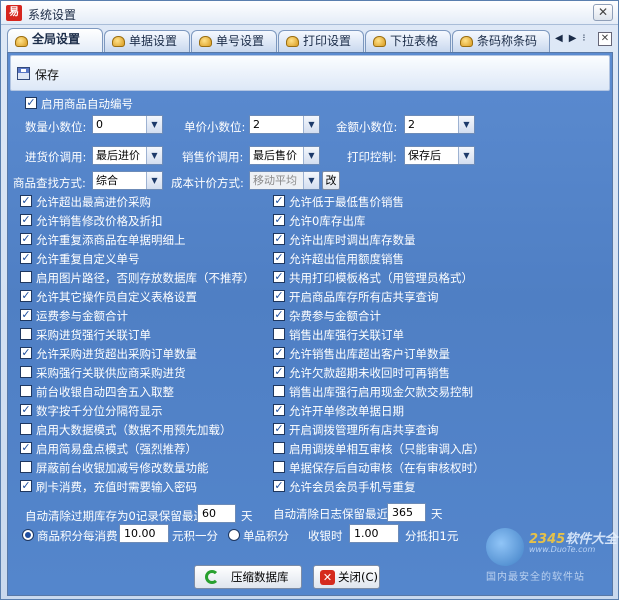 This screenshot has width=619, height=600. Describe the element at coordinates (367, 127) in the screenshot. I see `amount-decimals-label: 金额小数位:` at that location.